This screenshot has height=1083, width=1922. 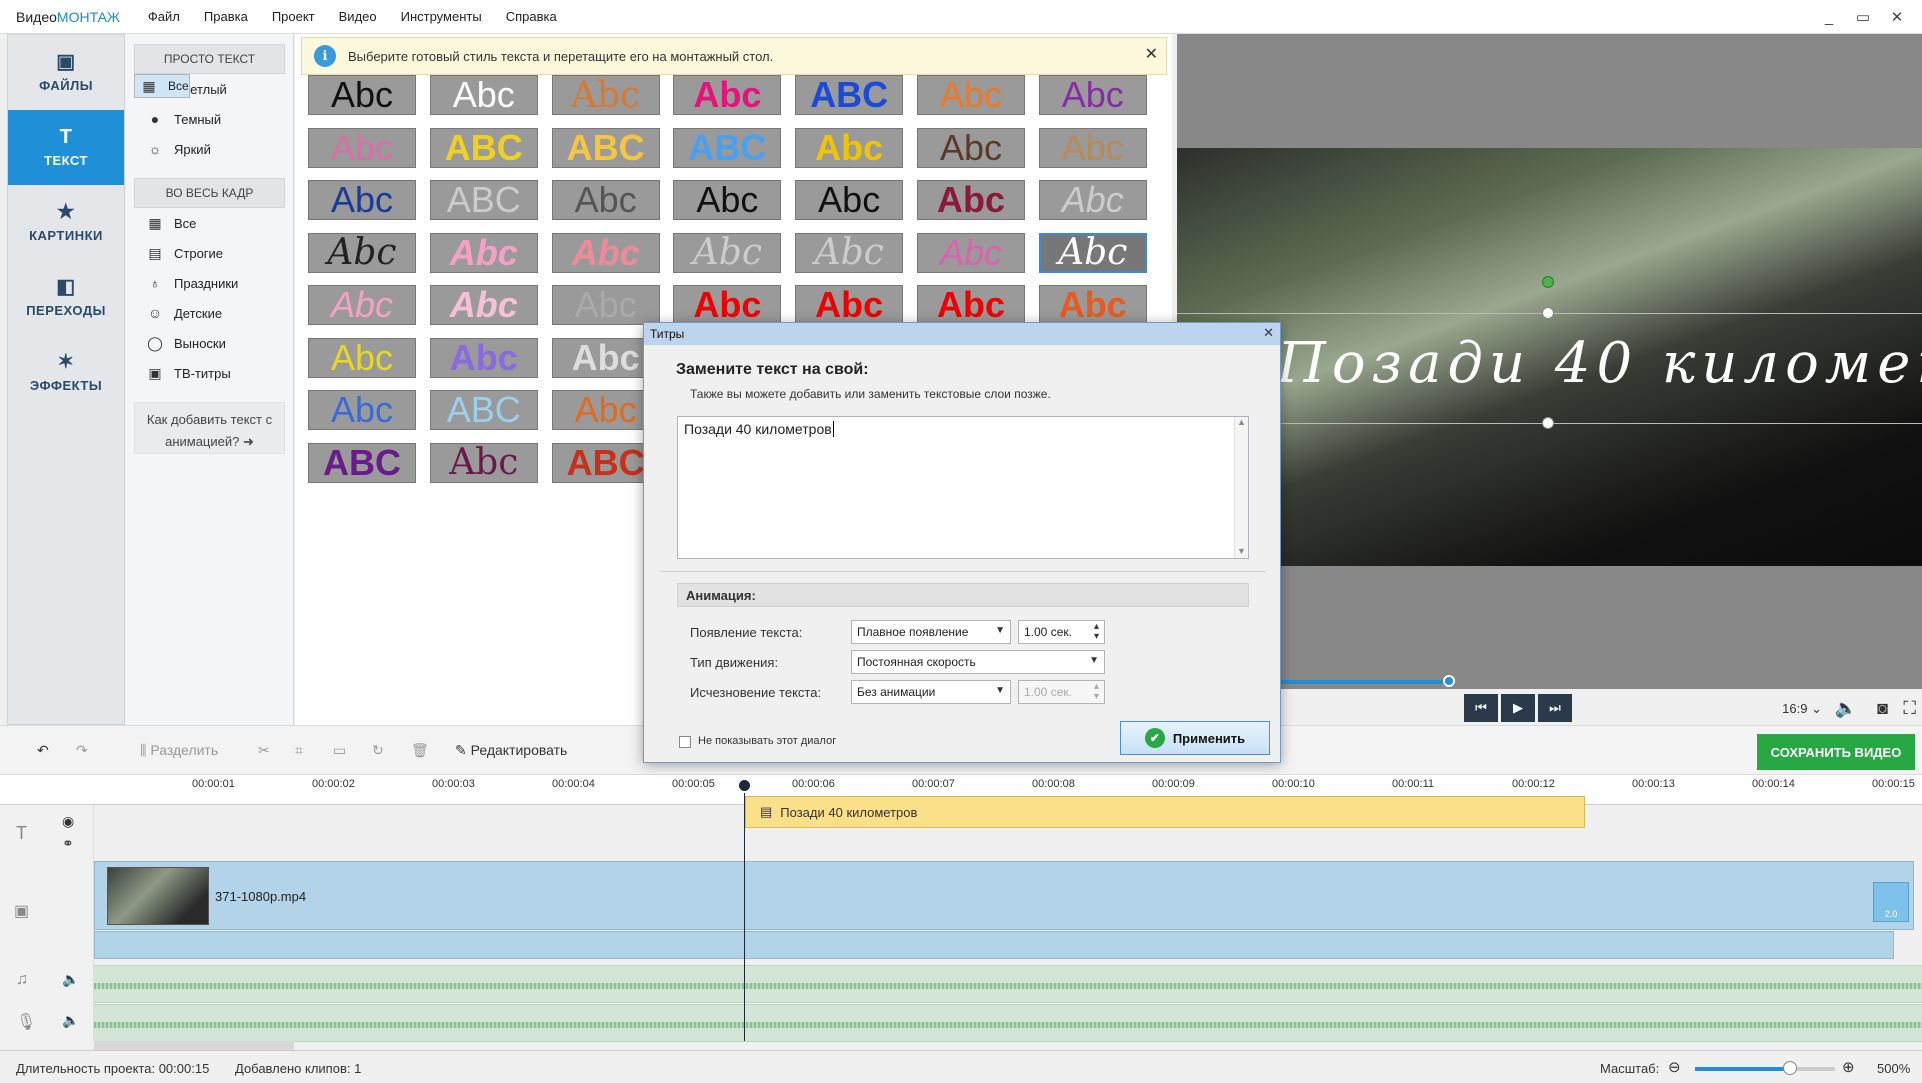 What do you see at coordinates (358, 16) in the screenshot?
I see `menu-video: Видео` at bounding box center [358, 16].